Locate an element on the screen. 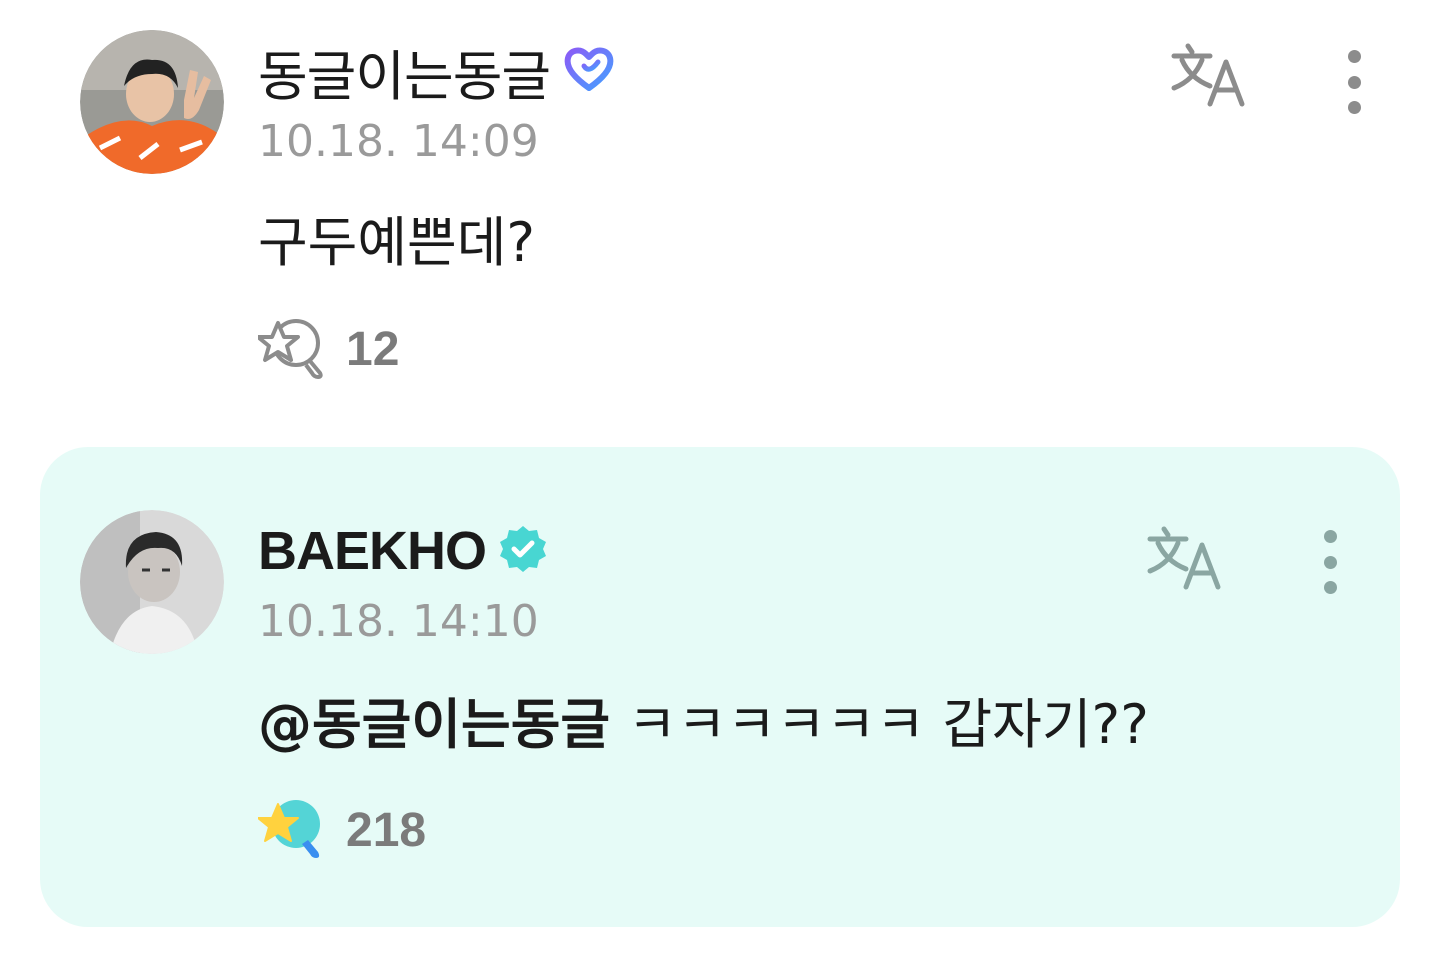  verified-badge-icon is located at coordinates (523, 551).